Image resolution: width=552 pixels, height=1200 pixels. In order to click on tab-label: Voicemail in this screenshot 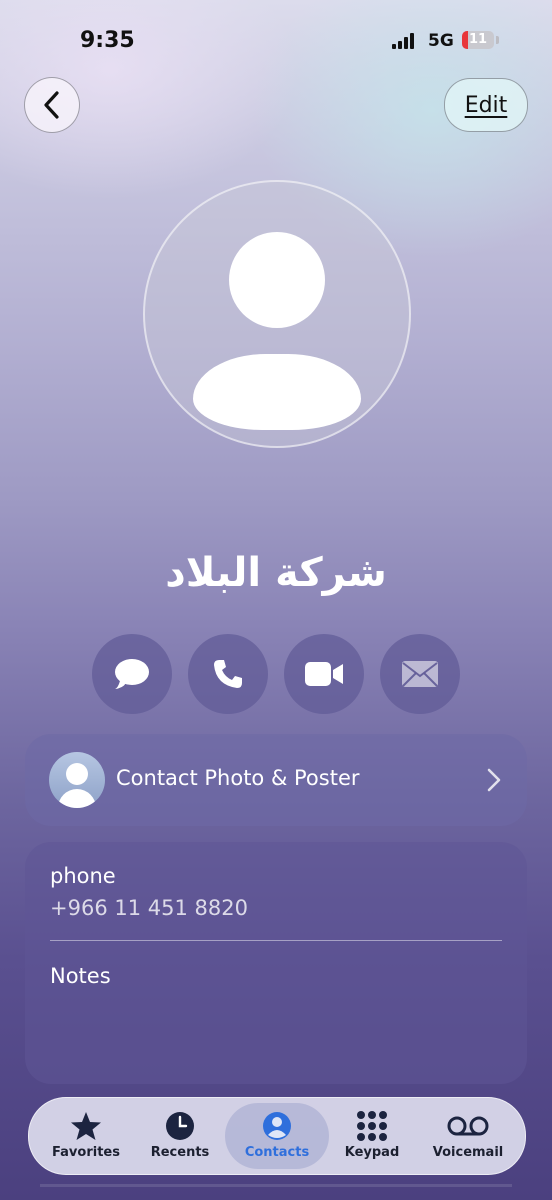, I will do `click(468, 1152)`.